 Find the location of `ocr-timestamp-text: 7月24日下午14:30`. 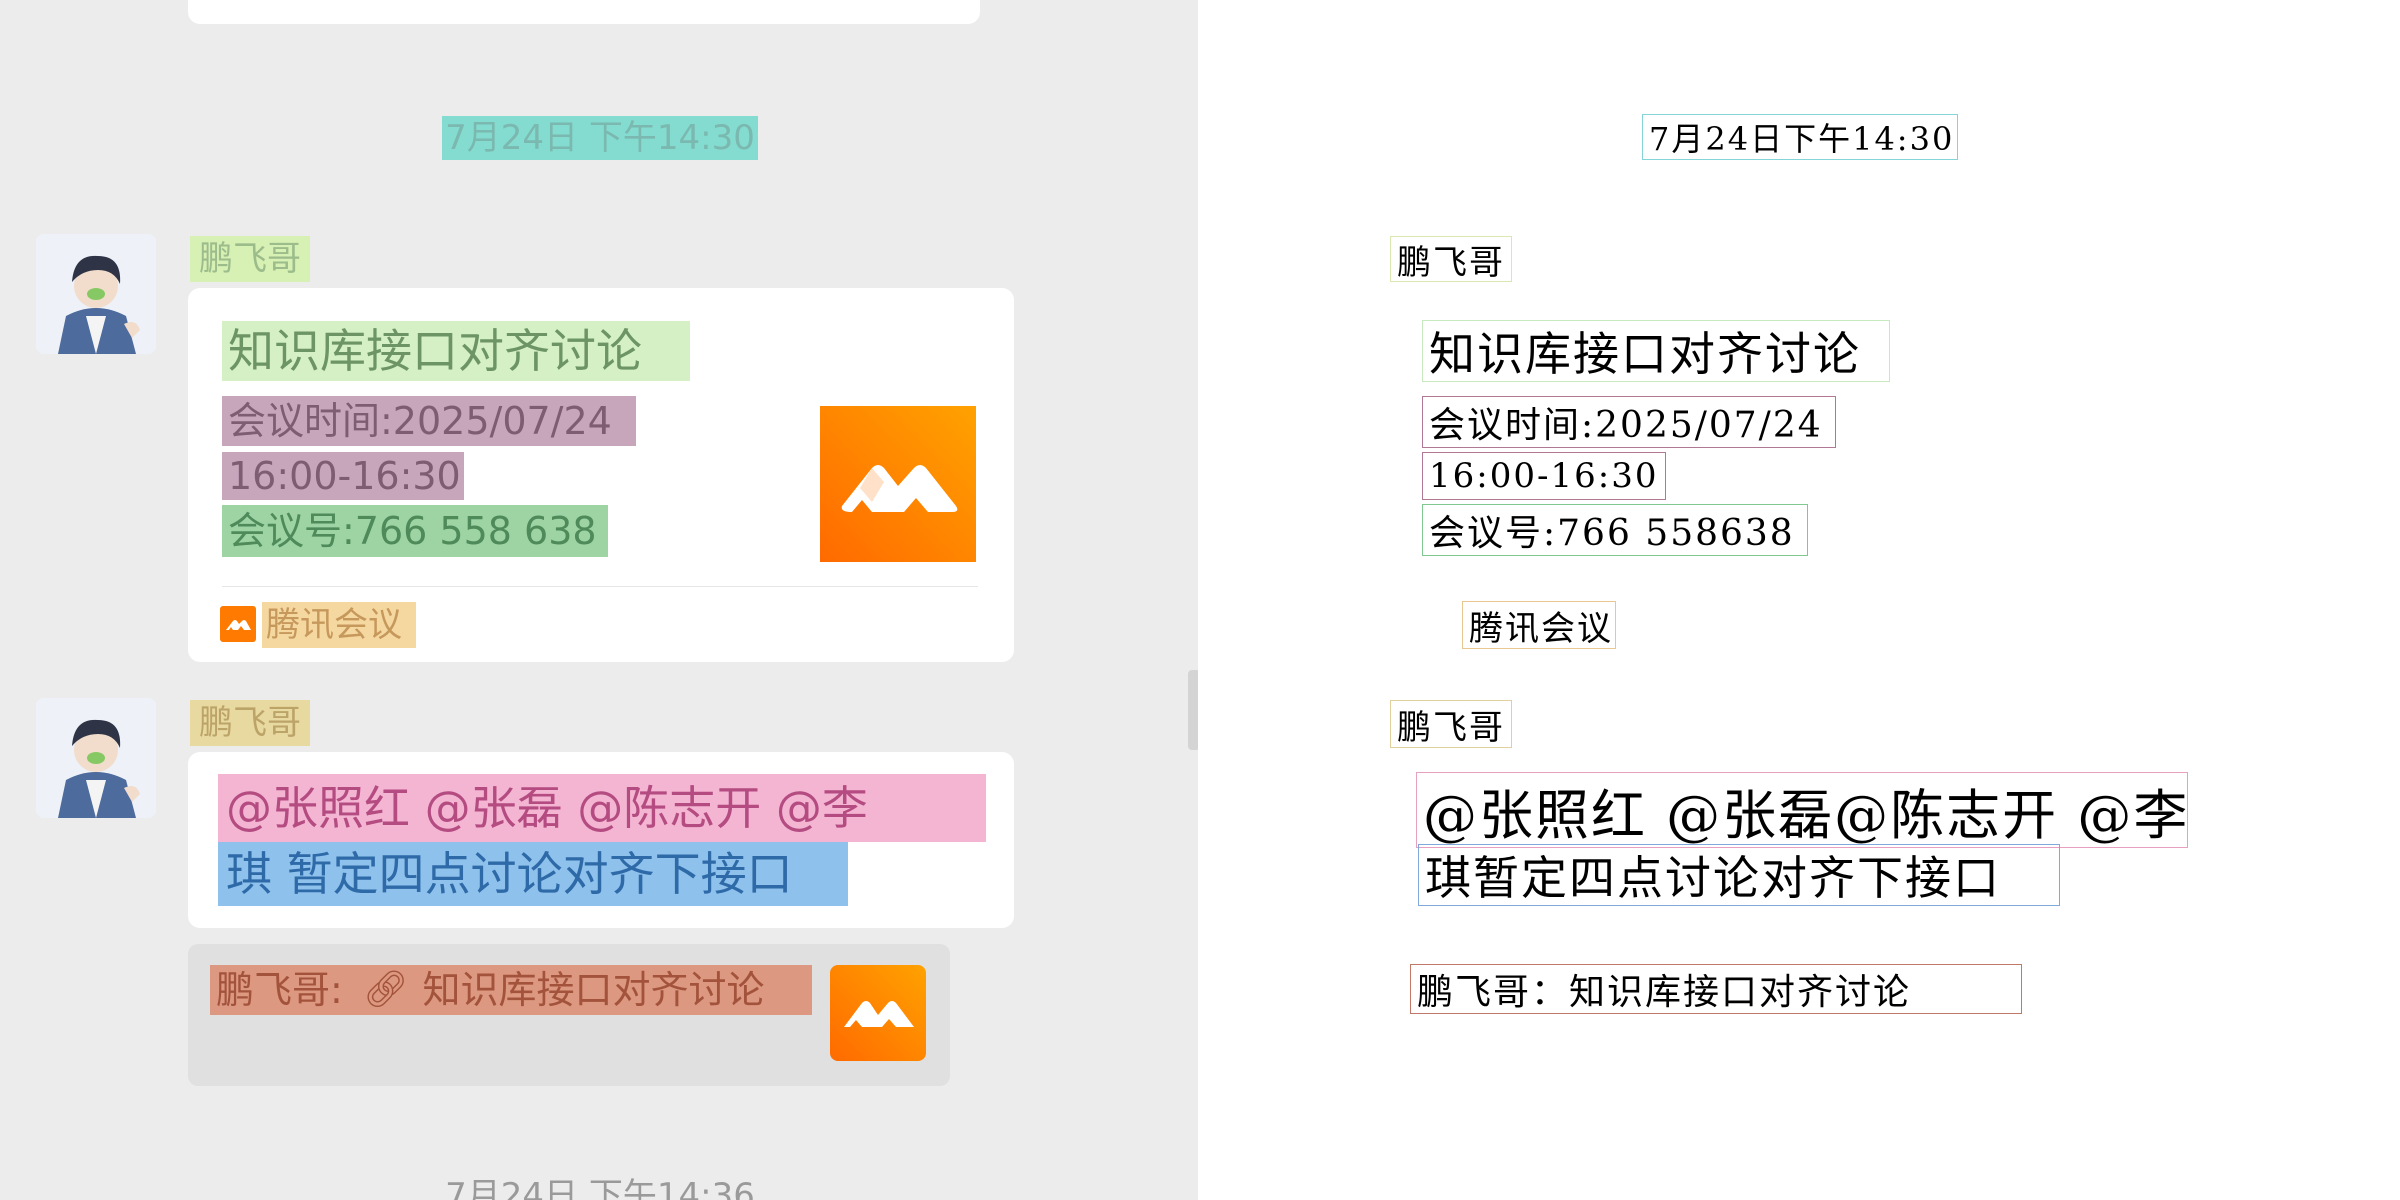

ocr-timestamp-text: 7月24日下午14:30 is located at coordinates (1802, 139).